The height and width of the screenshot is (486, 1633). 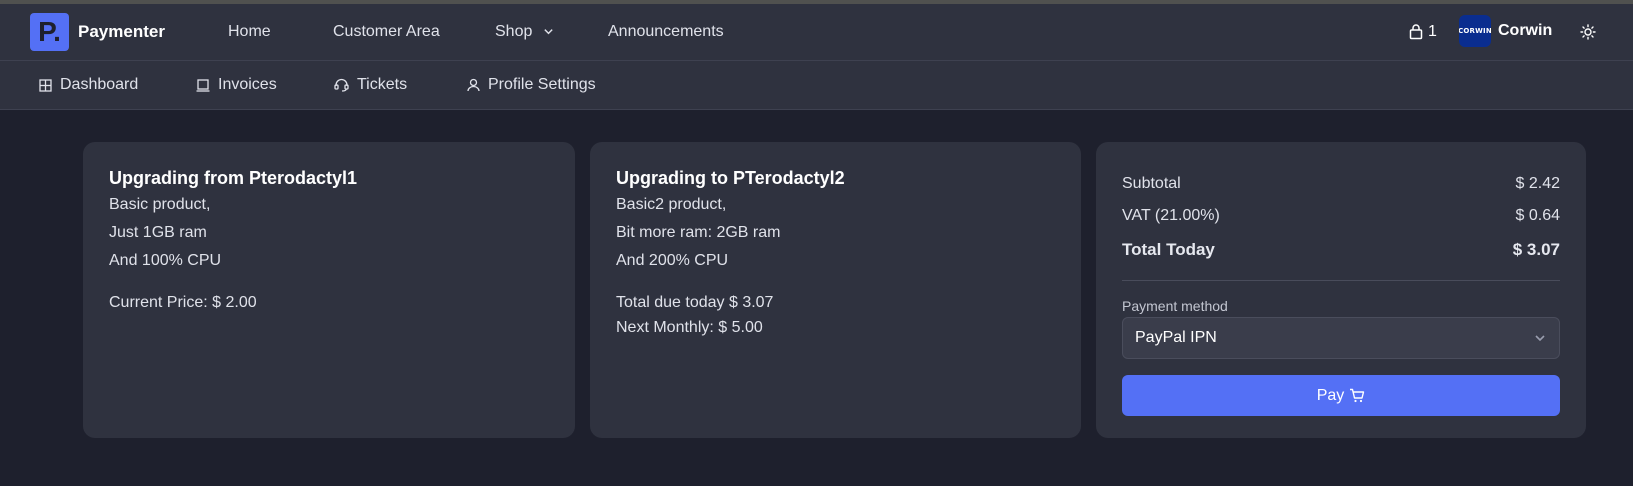 I want to click on payment-method-select: PayPal IPN, so click(x=1341, y=338).